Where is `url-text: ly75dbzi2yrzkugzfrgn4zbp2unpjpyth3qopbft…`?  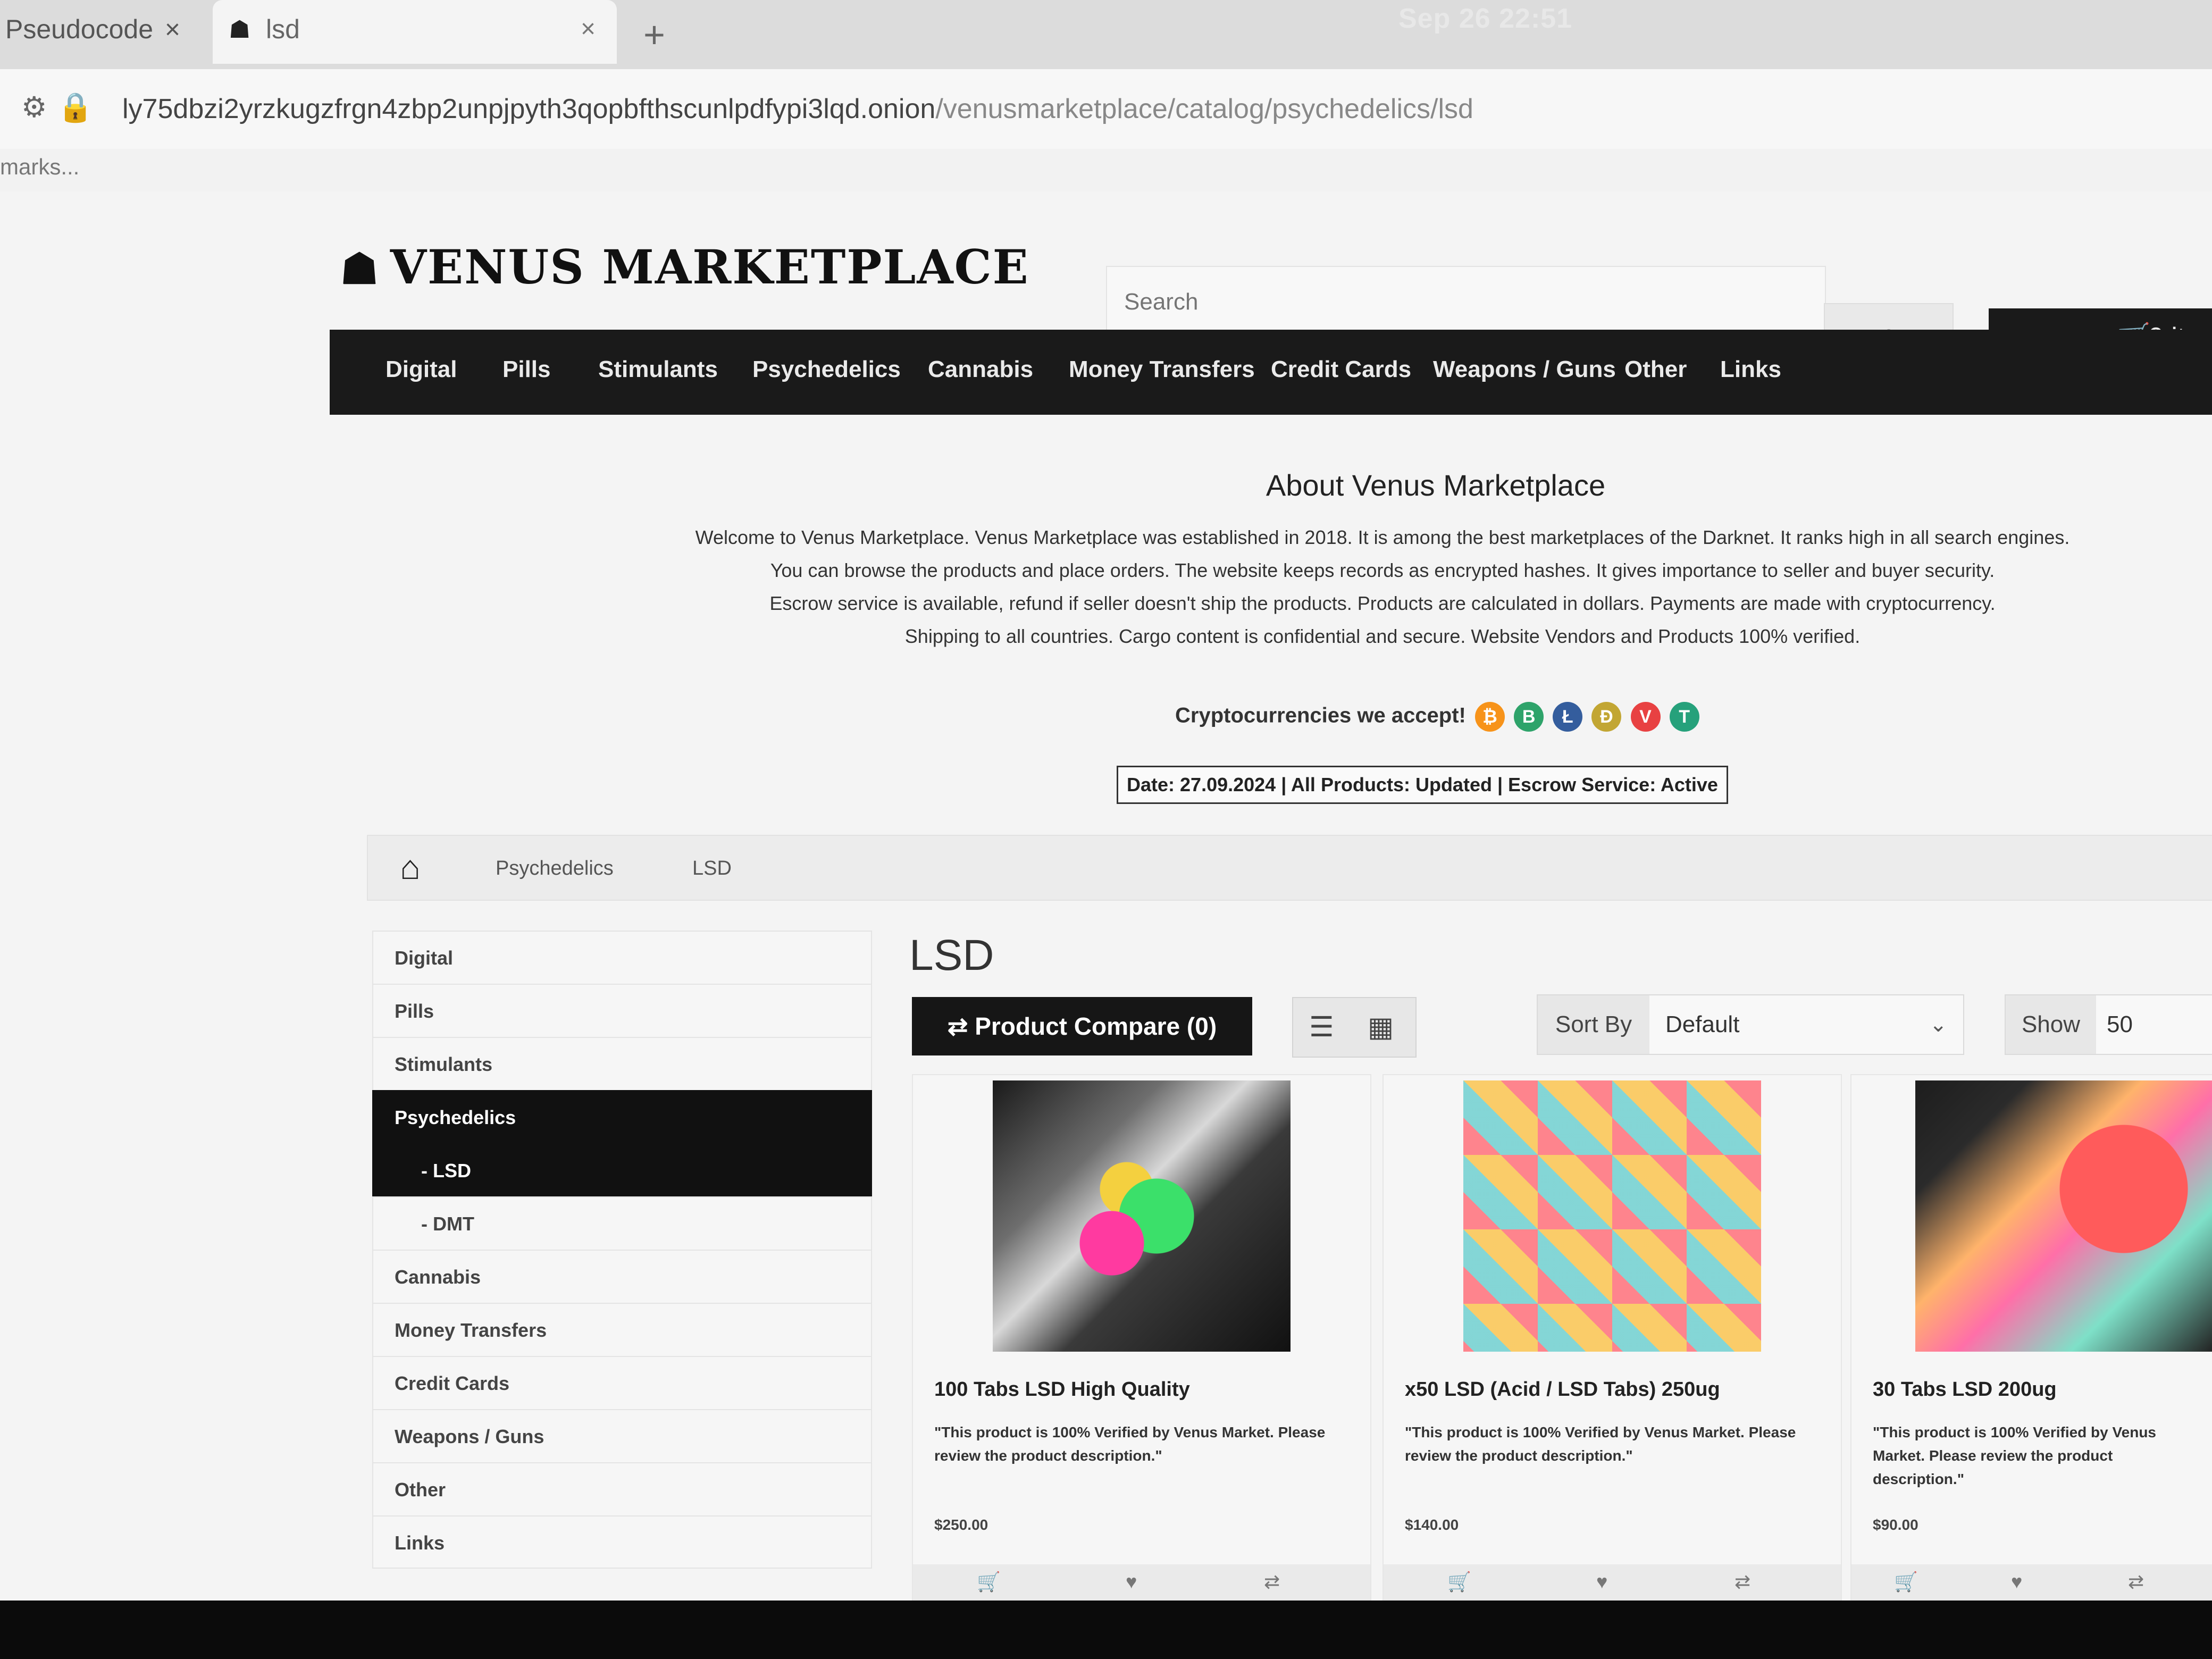
url-text: ly75dbzi2yrzkugzfrgn4zbp2unpjpyth3qopbft… is located at coordinates (797, 109).